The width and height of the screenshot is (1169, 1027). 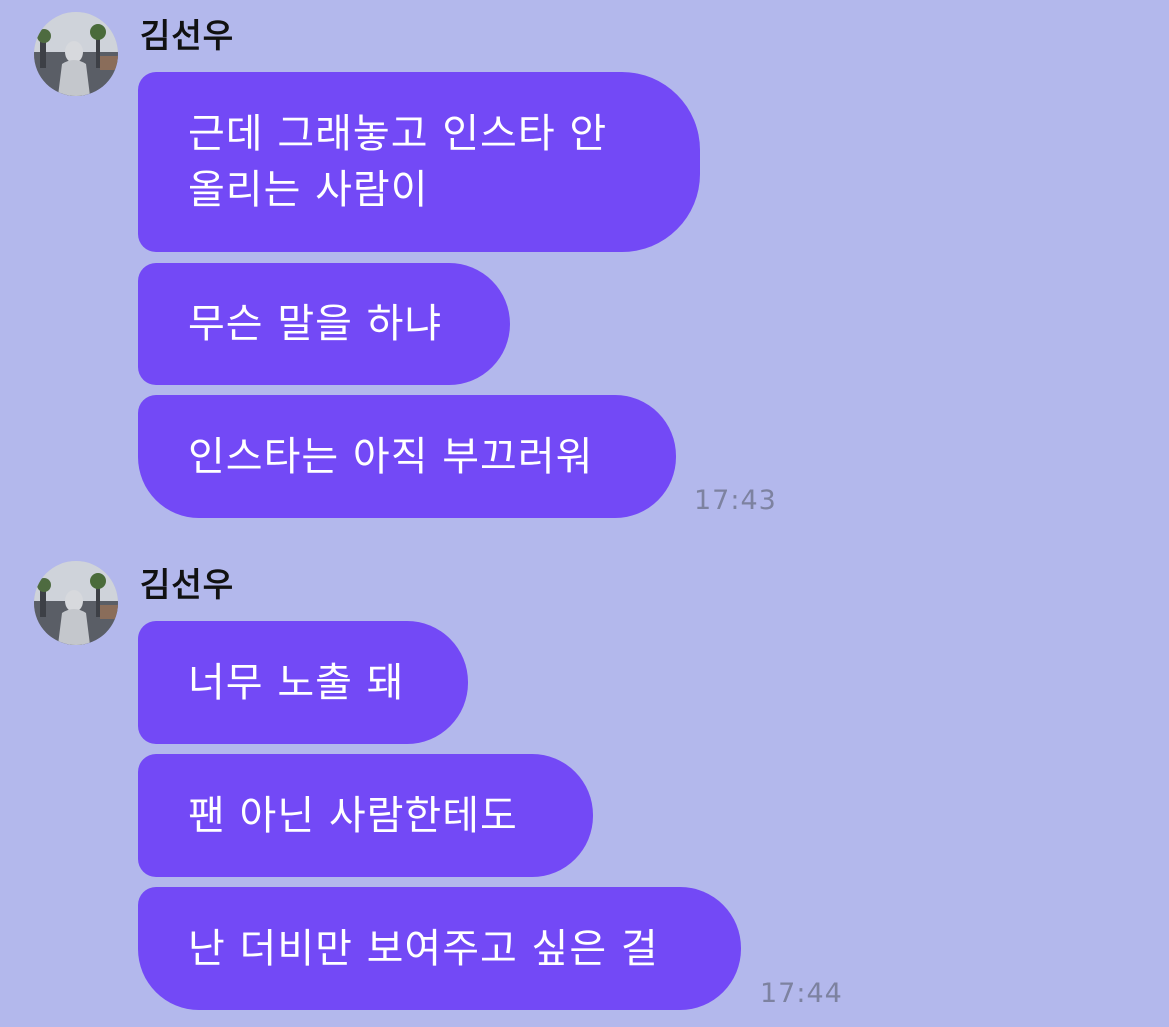 I want to click on message-bubble: 팬 아닌 사람한테도, so click(x=365, y=815).